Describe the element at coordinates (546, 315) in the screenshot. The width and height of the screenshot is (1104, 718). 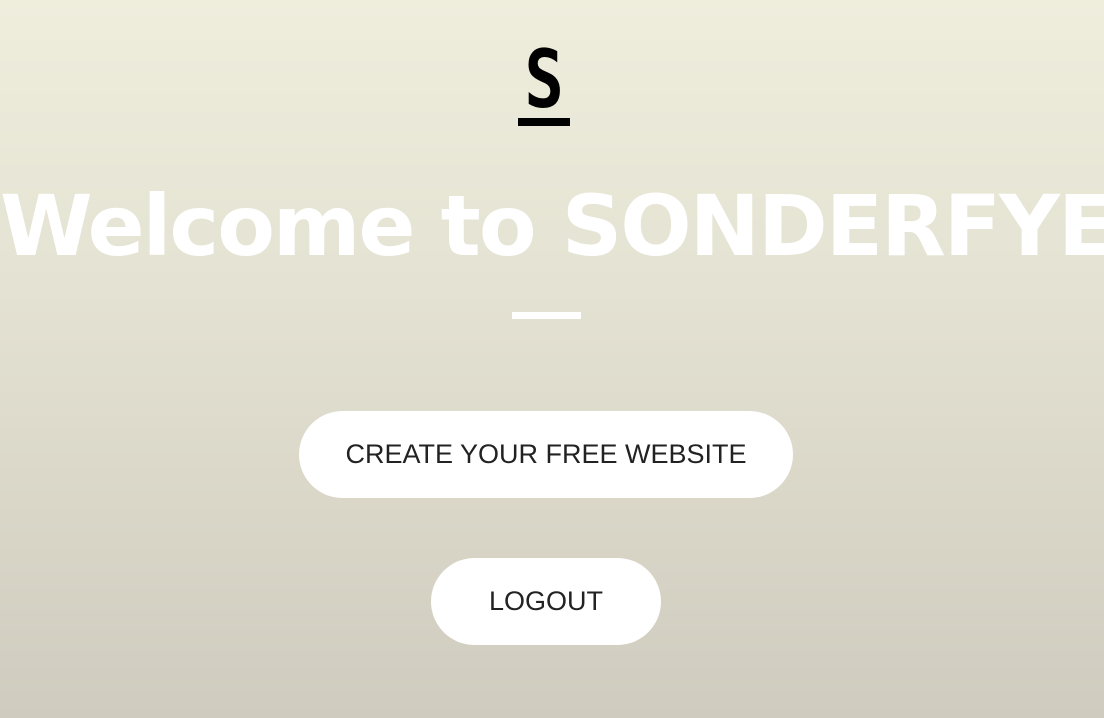
I see `title-divider` at that location.